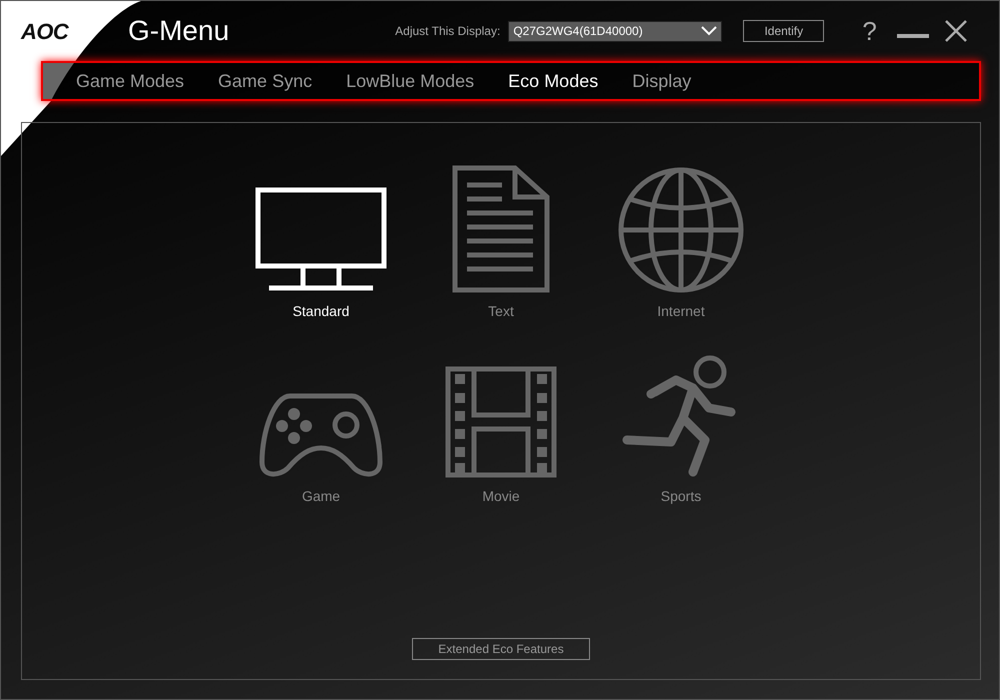 The height and width of the screenshot is (700, 1000). What do you see at coordinates (321, 240) in the screenshot?
I see `monitor-icon` at bounding box center [321, 240].